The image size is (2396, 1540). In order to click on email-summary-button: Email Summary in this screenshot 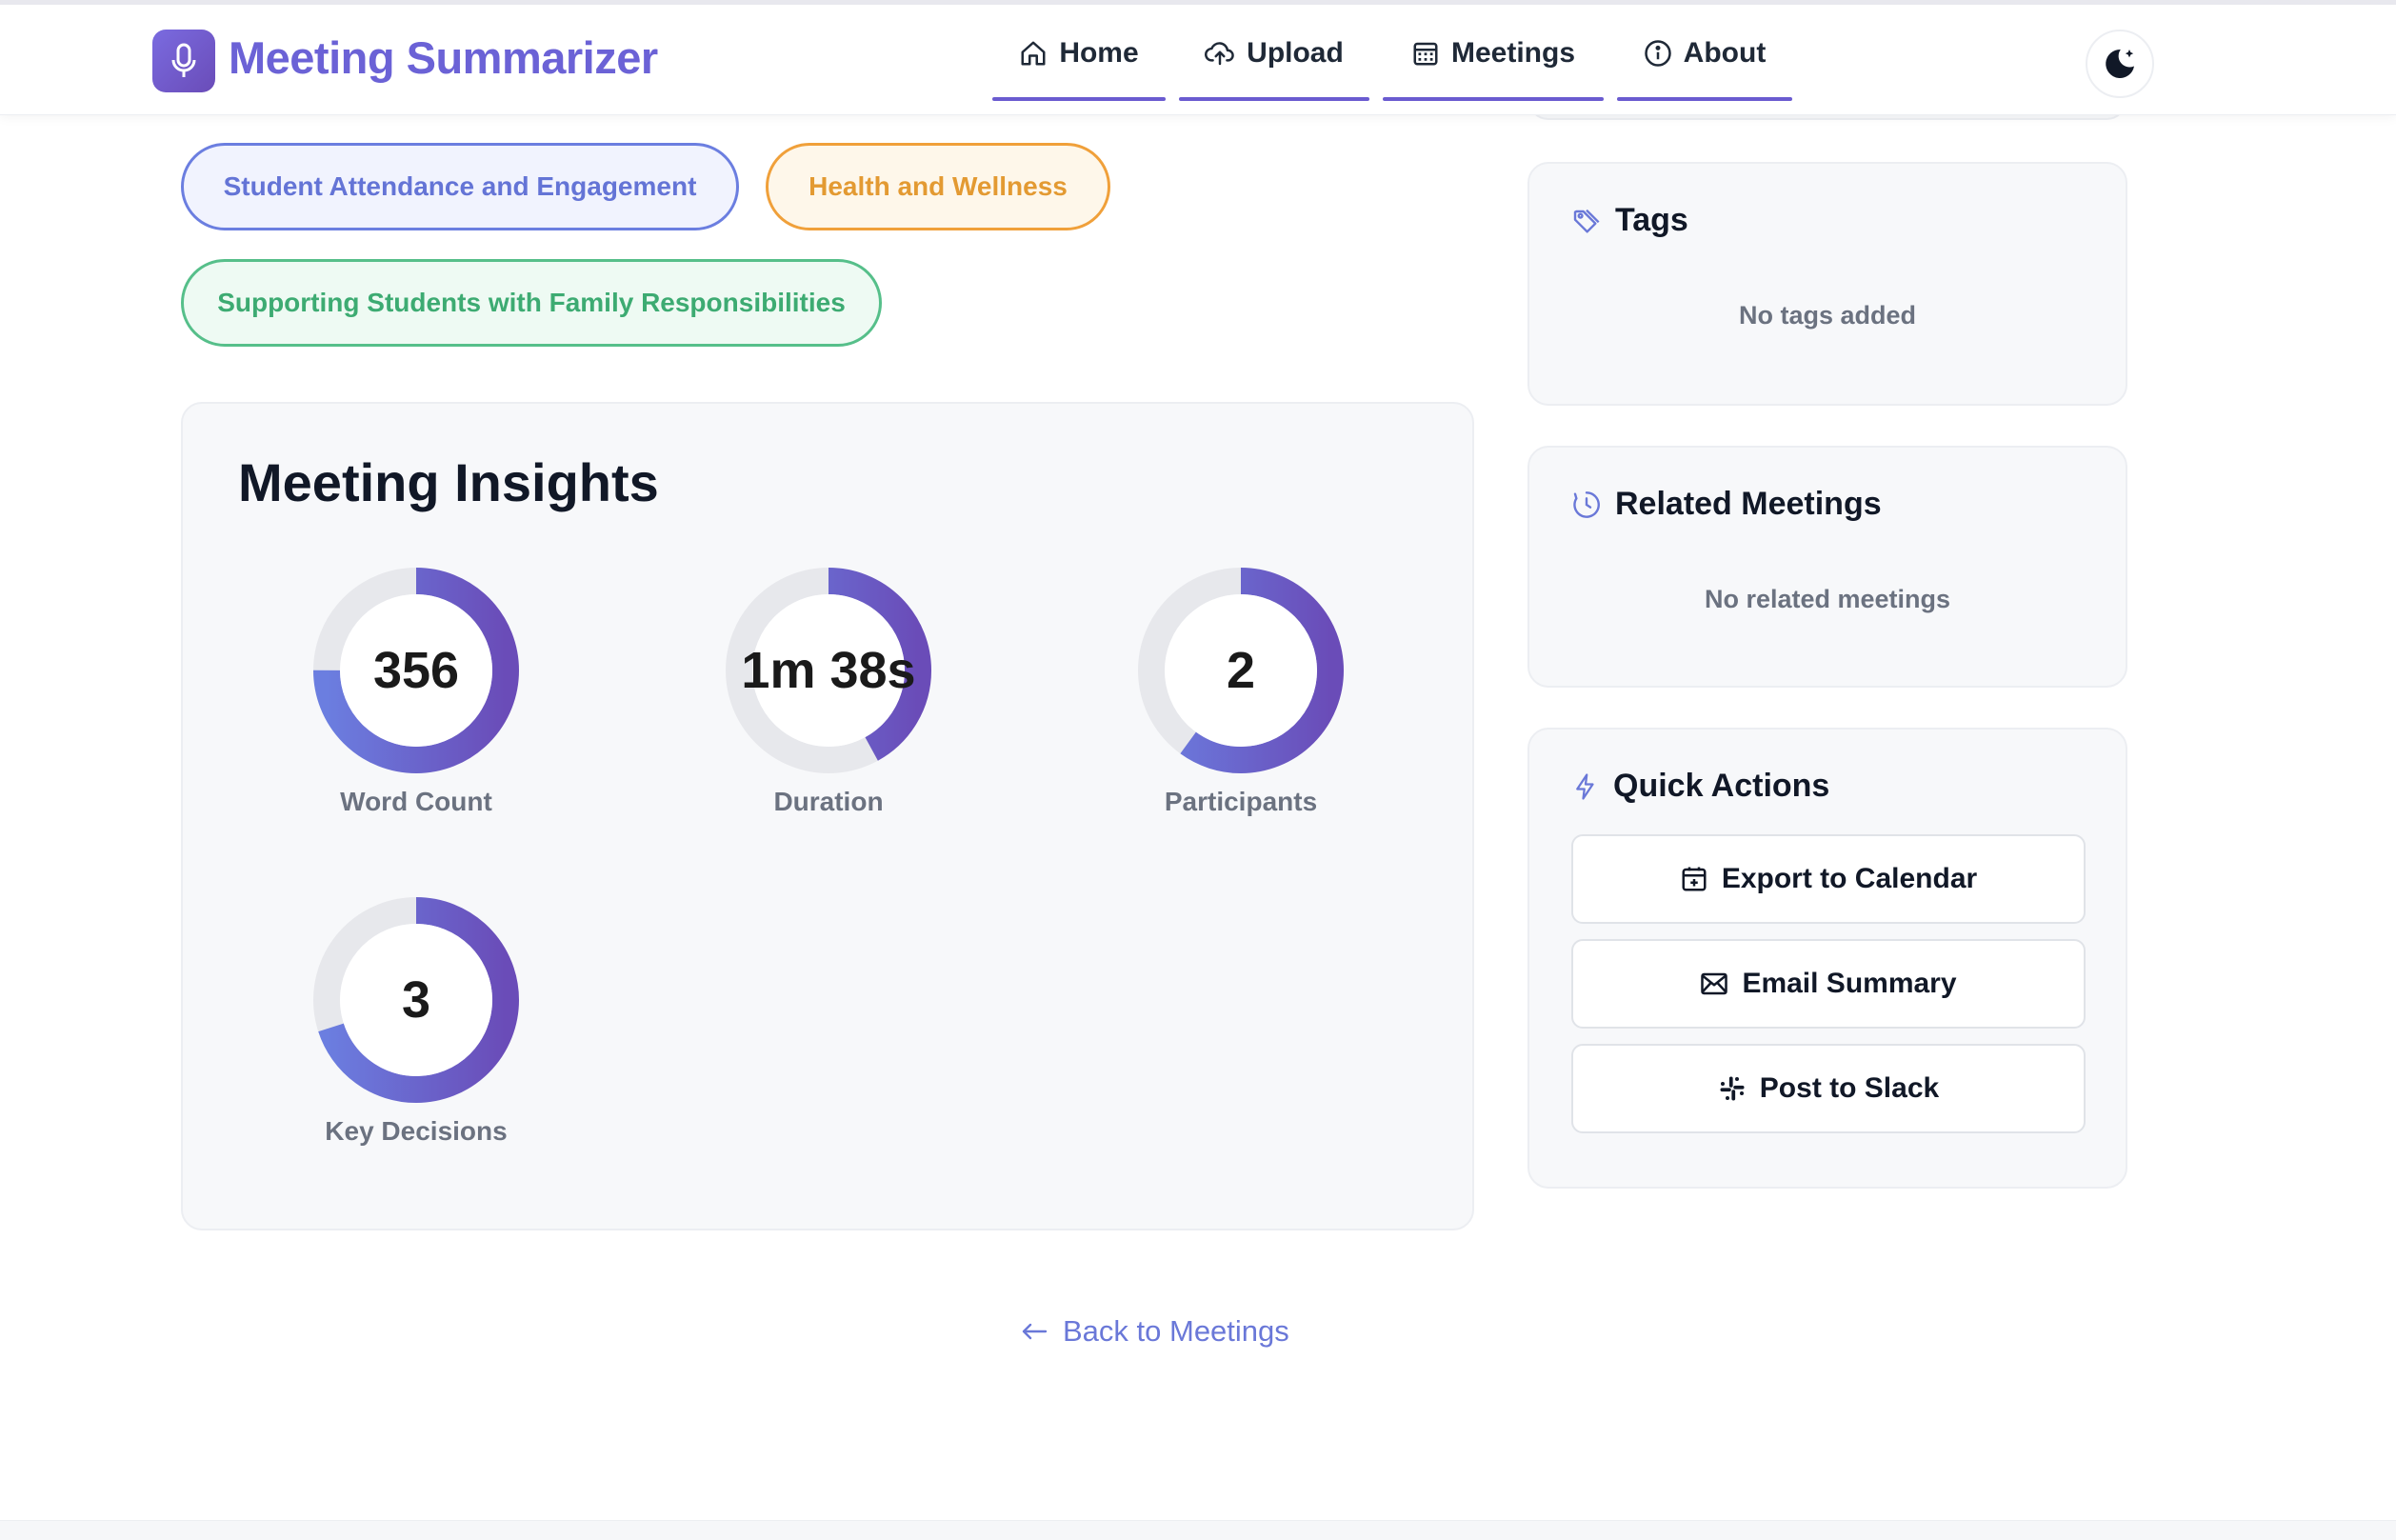, I will do `click(1829, 984)`.